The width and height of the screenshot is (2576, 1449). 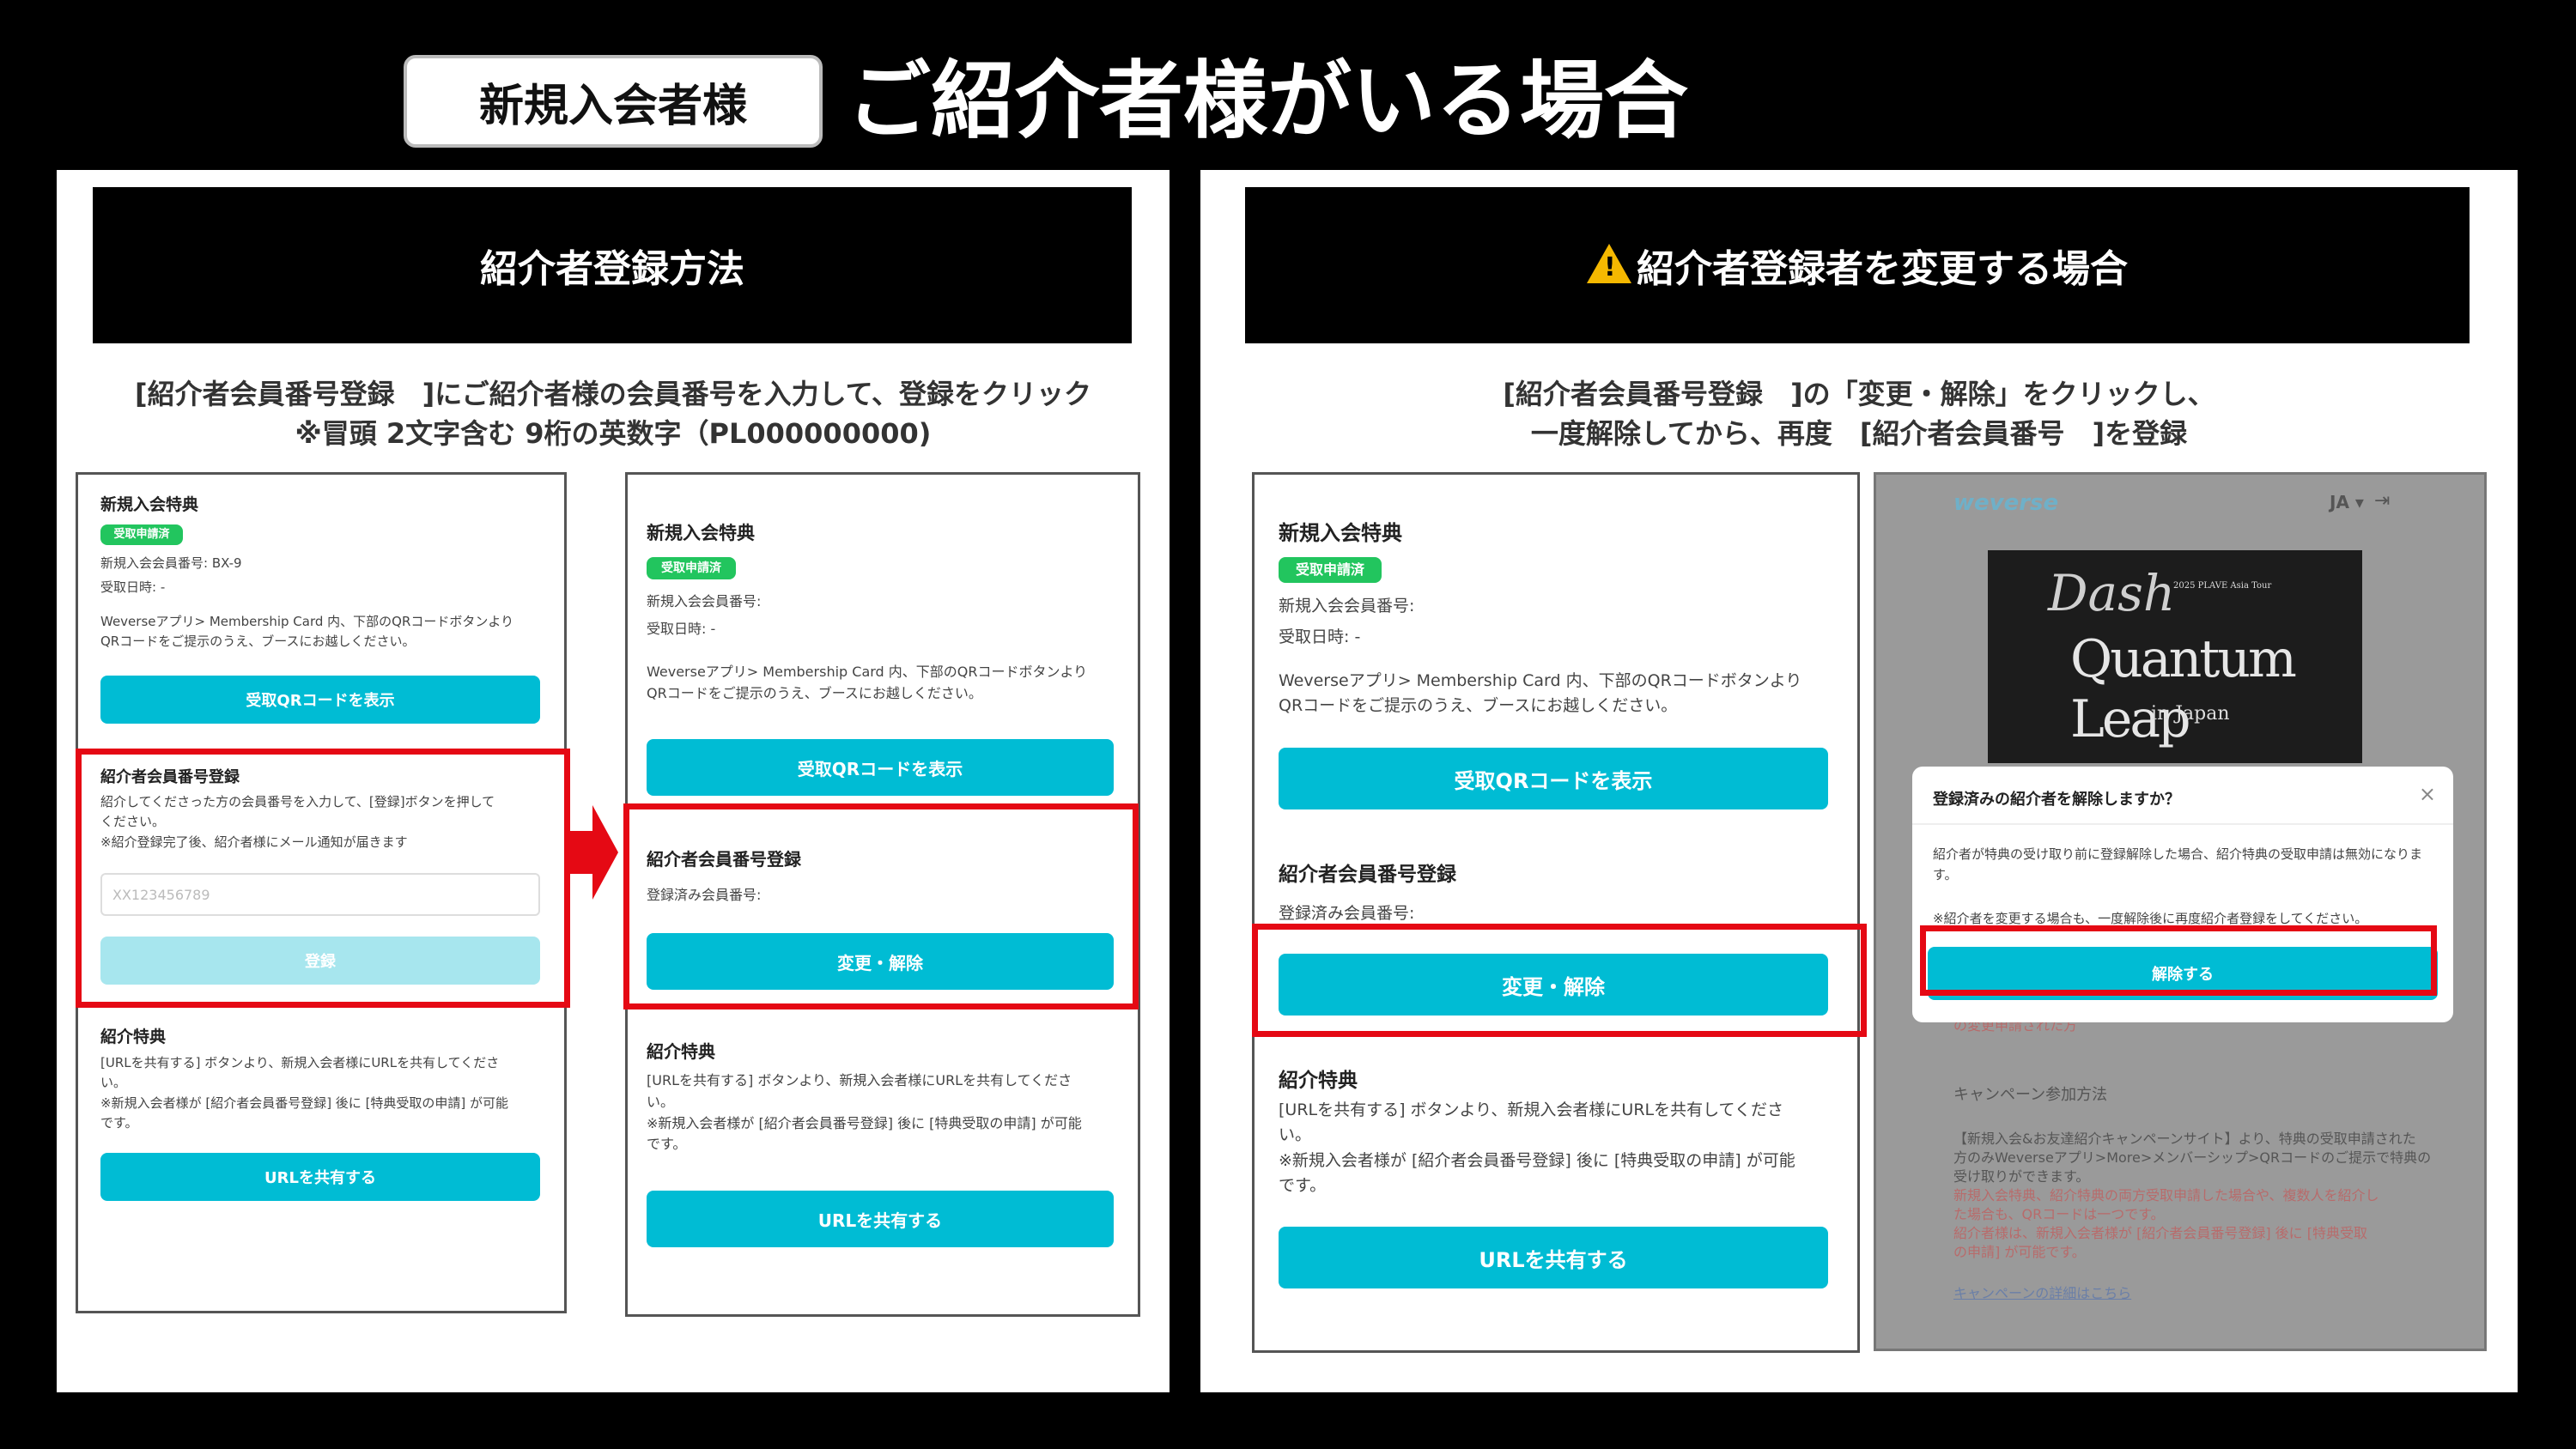 What do you see at coordinates (2382, 501) in the screenshot?
I see `logout-icon: ⇥` at bounding box center [2382, 501].